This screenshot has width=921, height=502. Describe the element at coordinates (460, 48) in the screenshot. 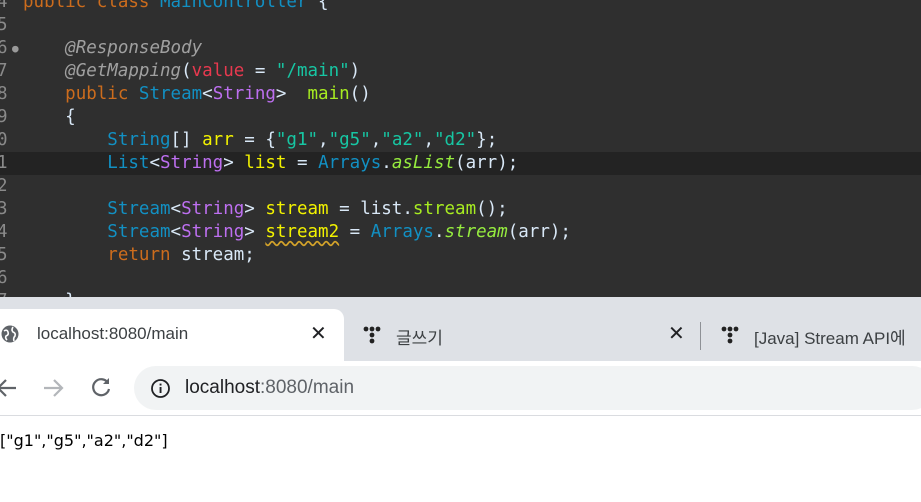

I see `code-line: 6 ● @ResponseBody` at that location.